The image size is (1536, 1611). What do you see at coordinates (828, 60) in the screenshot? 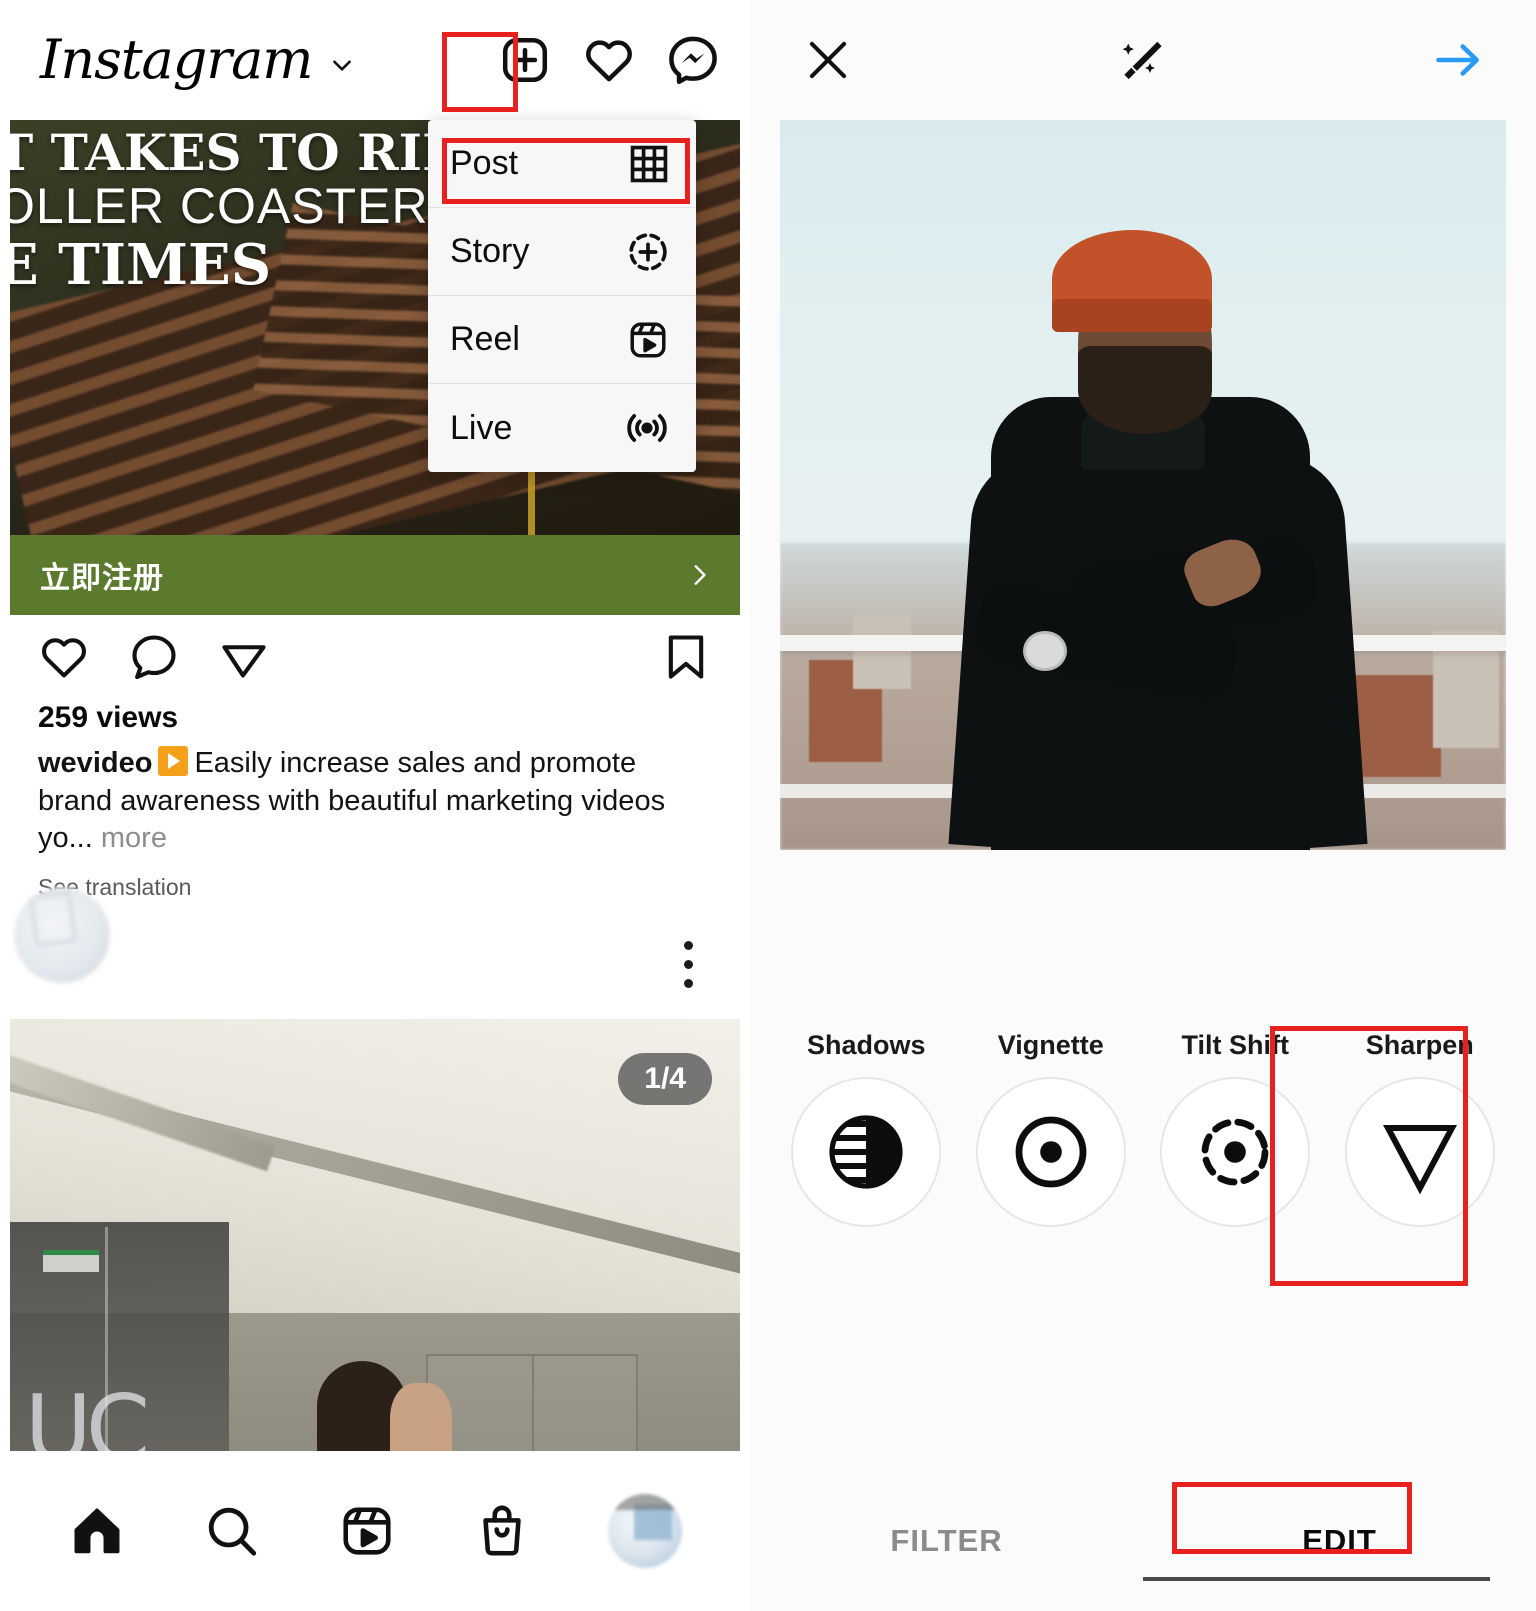
I see `close-icon` at bounding box center [828, 60].